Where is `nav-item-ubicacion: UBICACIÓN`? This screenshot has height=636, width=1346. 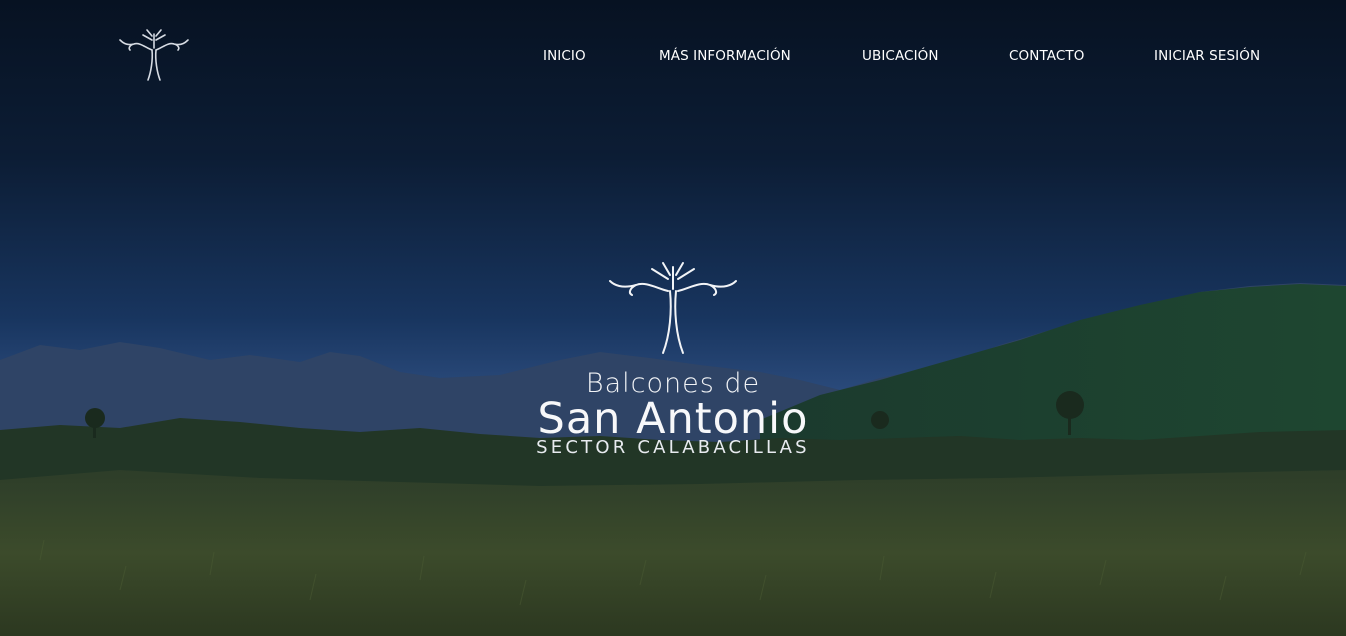
nav-item-ubicacion: UBICACIÓN is located at coordinates (900, 56).